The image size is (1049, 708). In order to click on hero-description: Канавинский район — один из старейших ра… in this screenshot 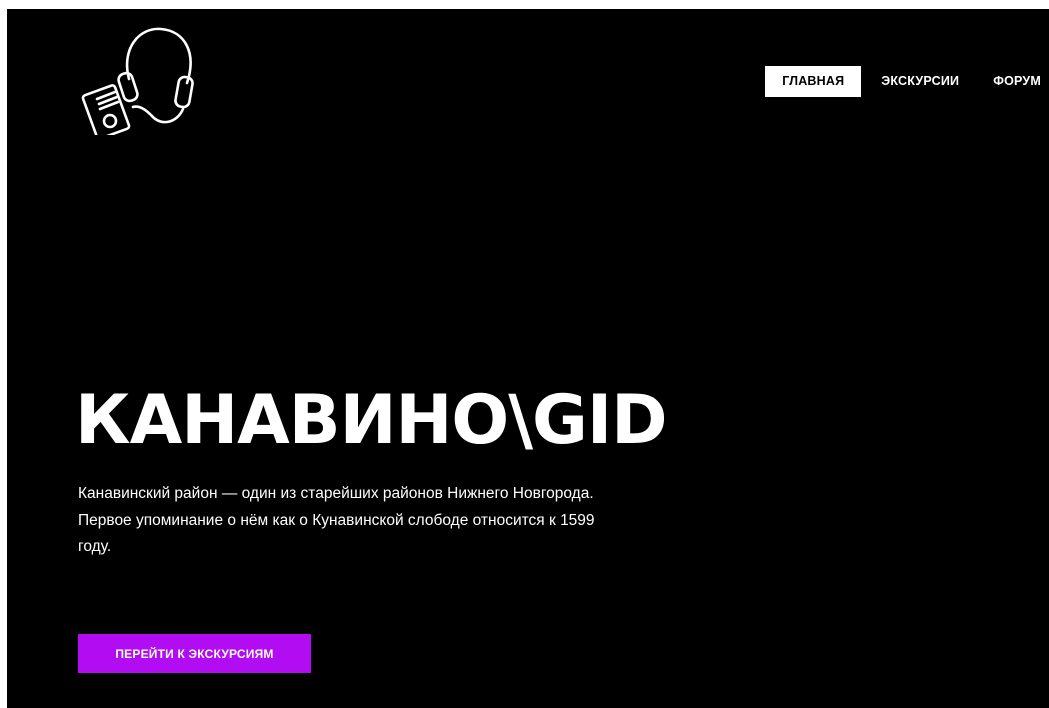, I will do `click(336, 520)`.